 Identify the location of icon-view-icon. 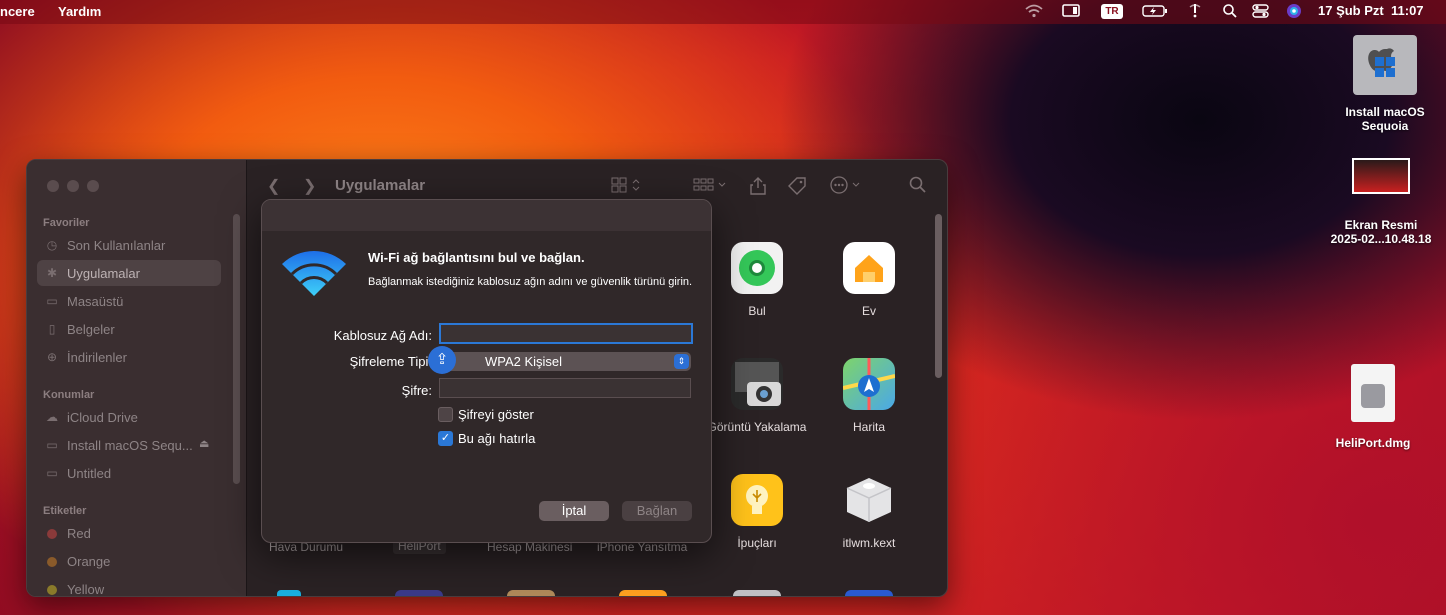
(628, 187).